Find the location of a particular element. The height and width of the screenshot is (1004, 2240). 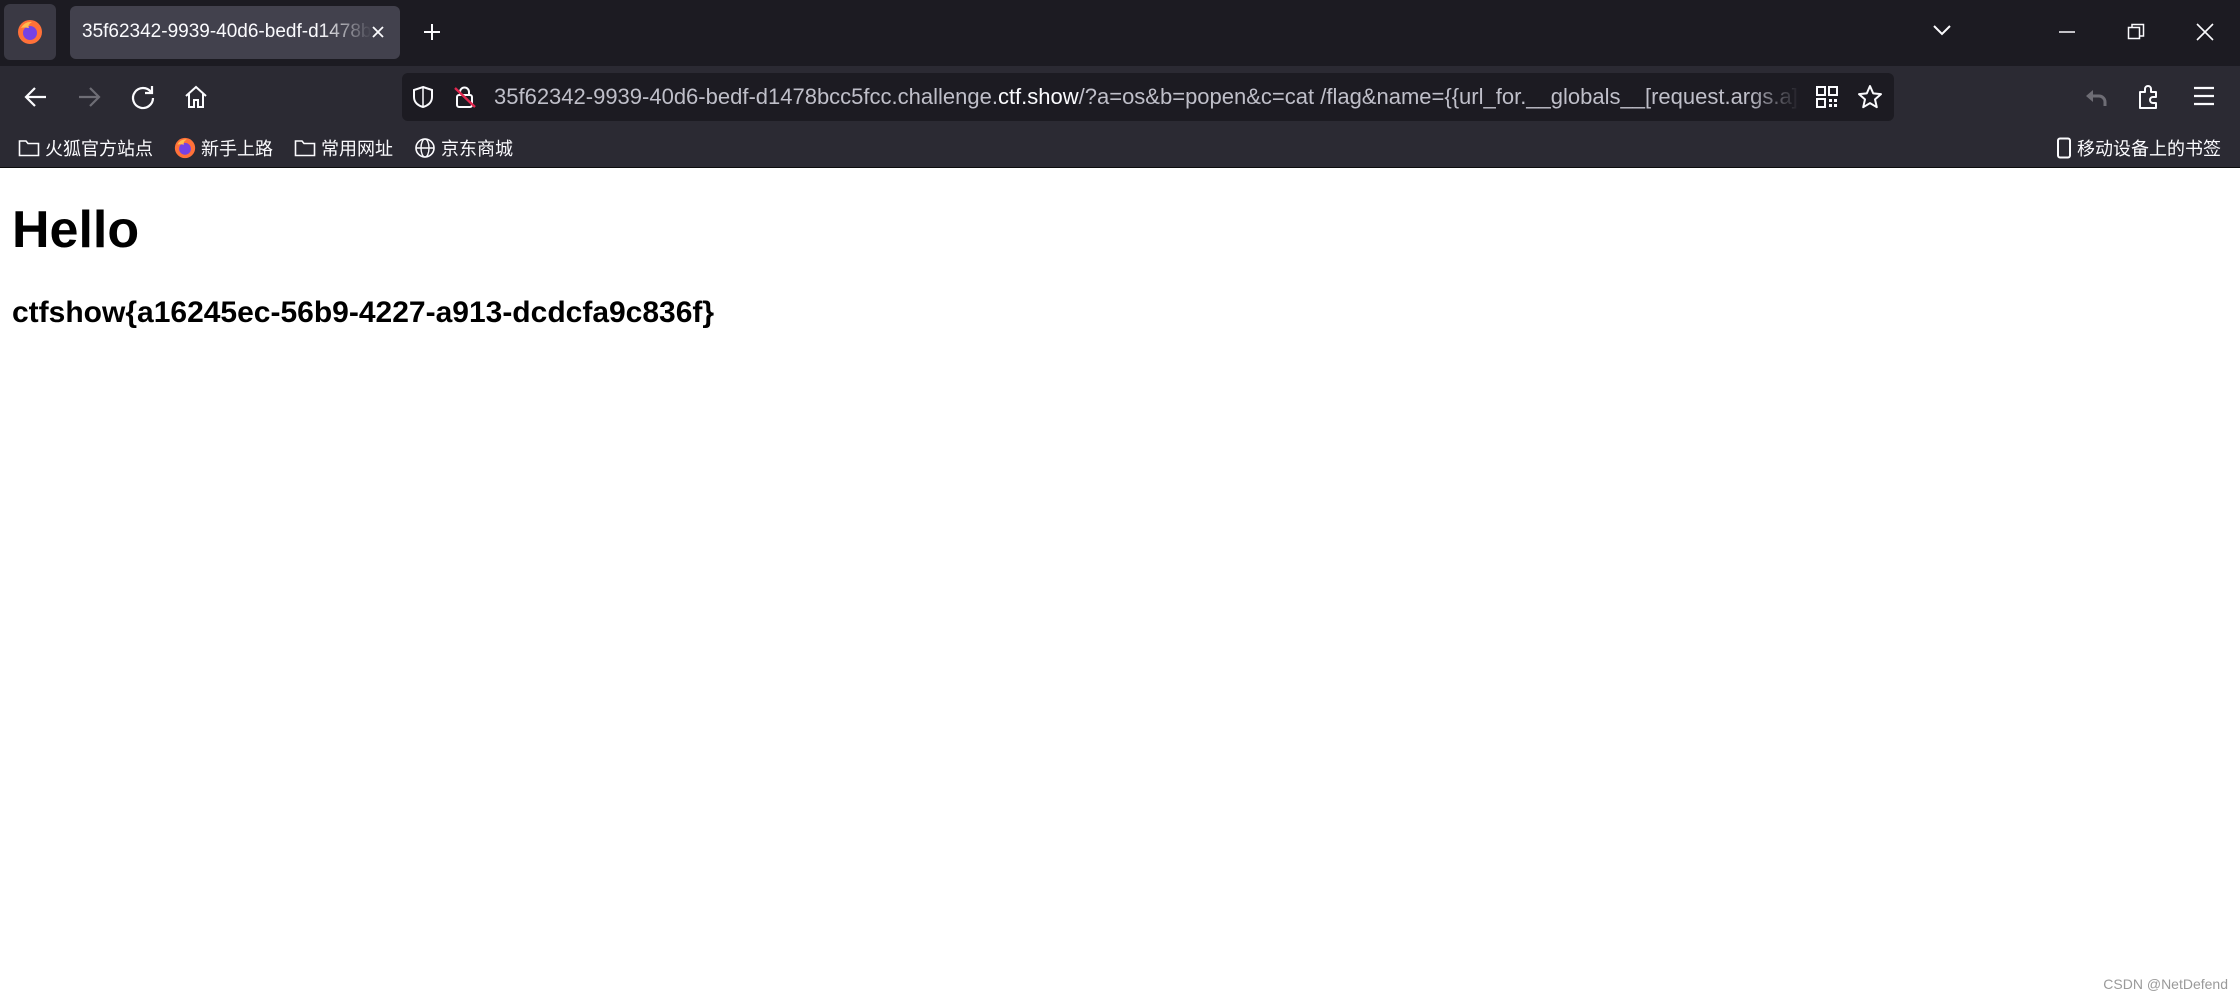

back-icon is located at coordinates (36, 97).